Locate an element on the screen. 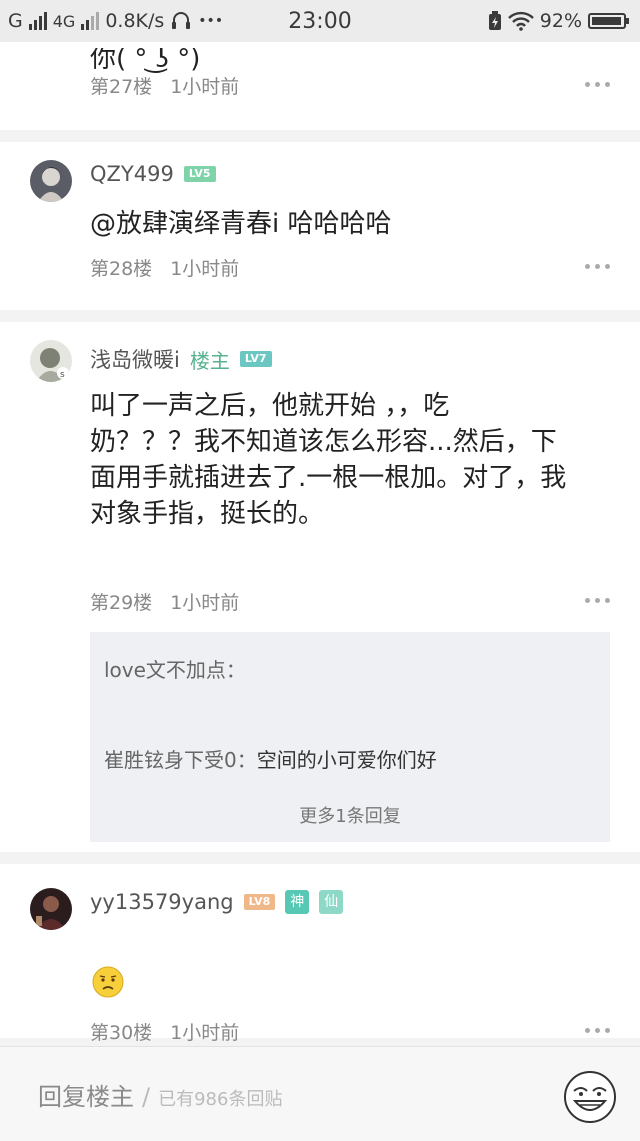  sub-reply: 崔胜铉身下受0：空间的小可爱你们好 is located at coordinates (270, 758).